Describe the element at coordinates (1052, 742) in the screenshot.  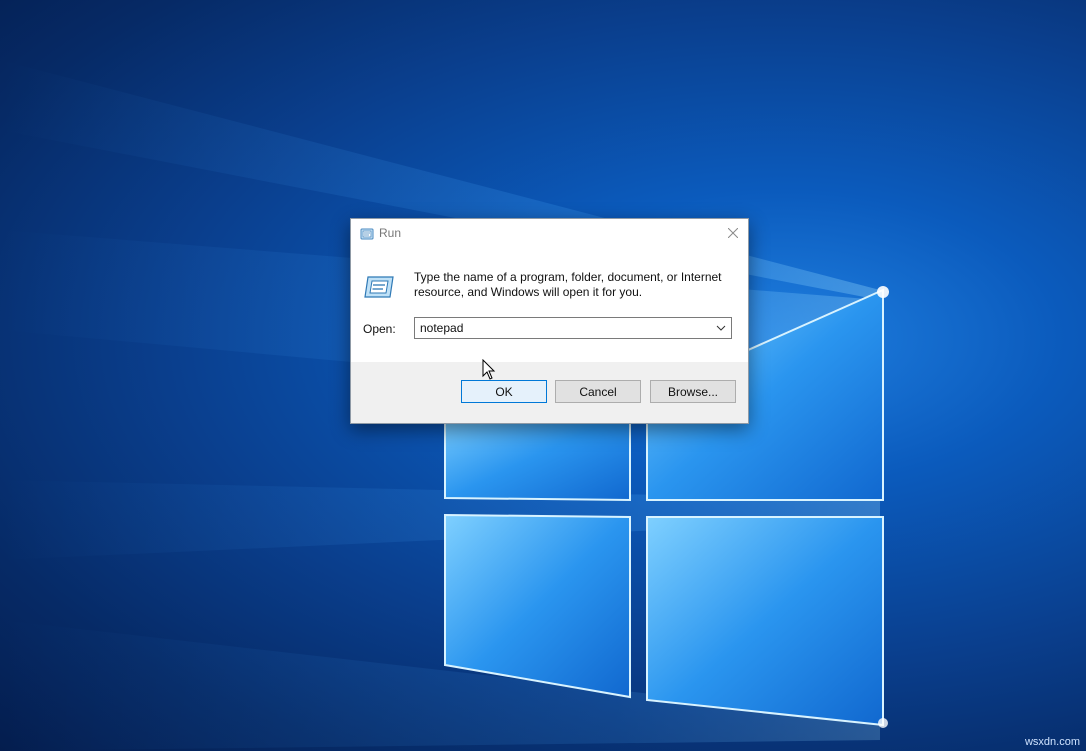
I see `watermark: wsxdn.com` at that location.